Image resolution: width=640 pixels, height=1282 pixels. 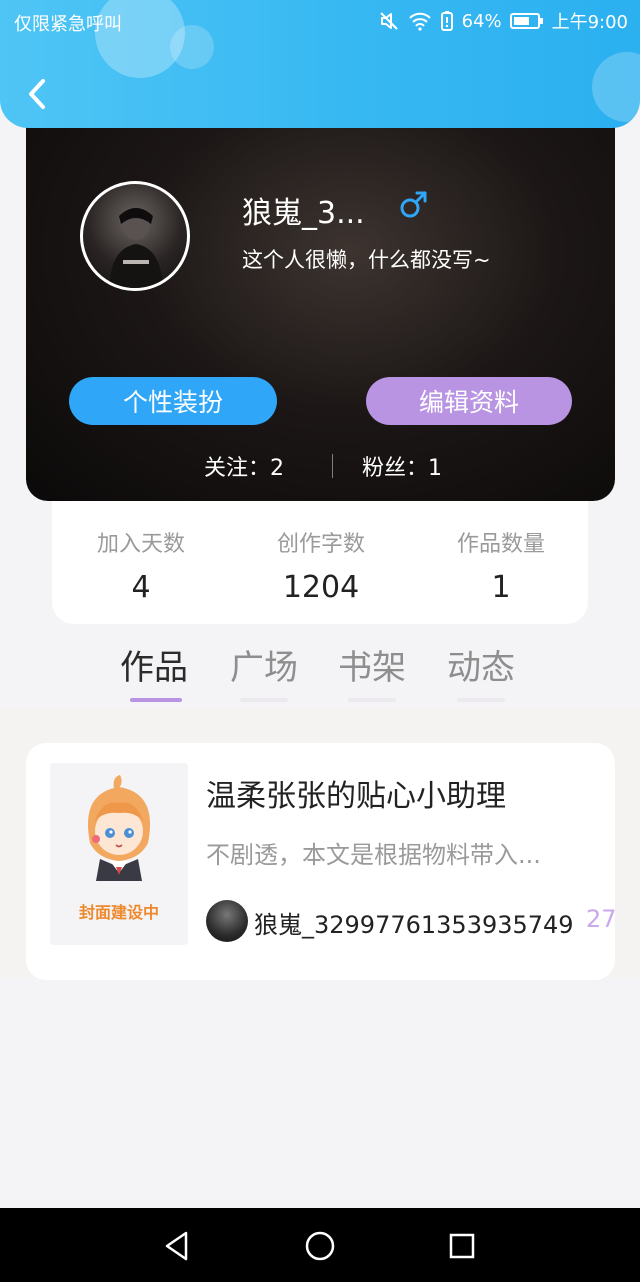 What do you see at coordinates (244, 466) in the screenshot?
I see `following-count: 关注：2` at bounding box center [244, 466].